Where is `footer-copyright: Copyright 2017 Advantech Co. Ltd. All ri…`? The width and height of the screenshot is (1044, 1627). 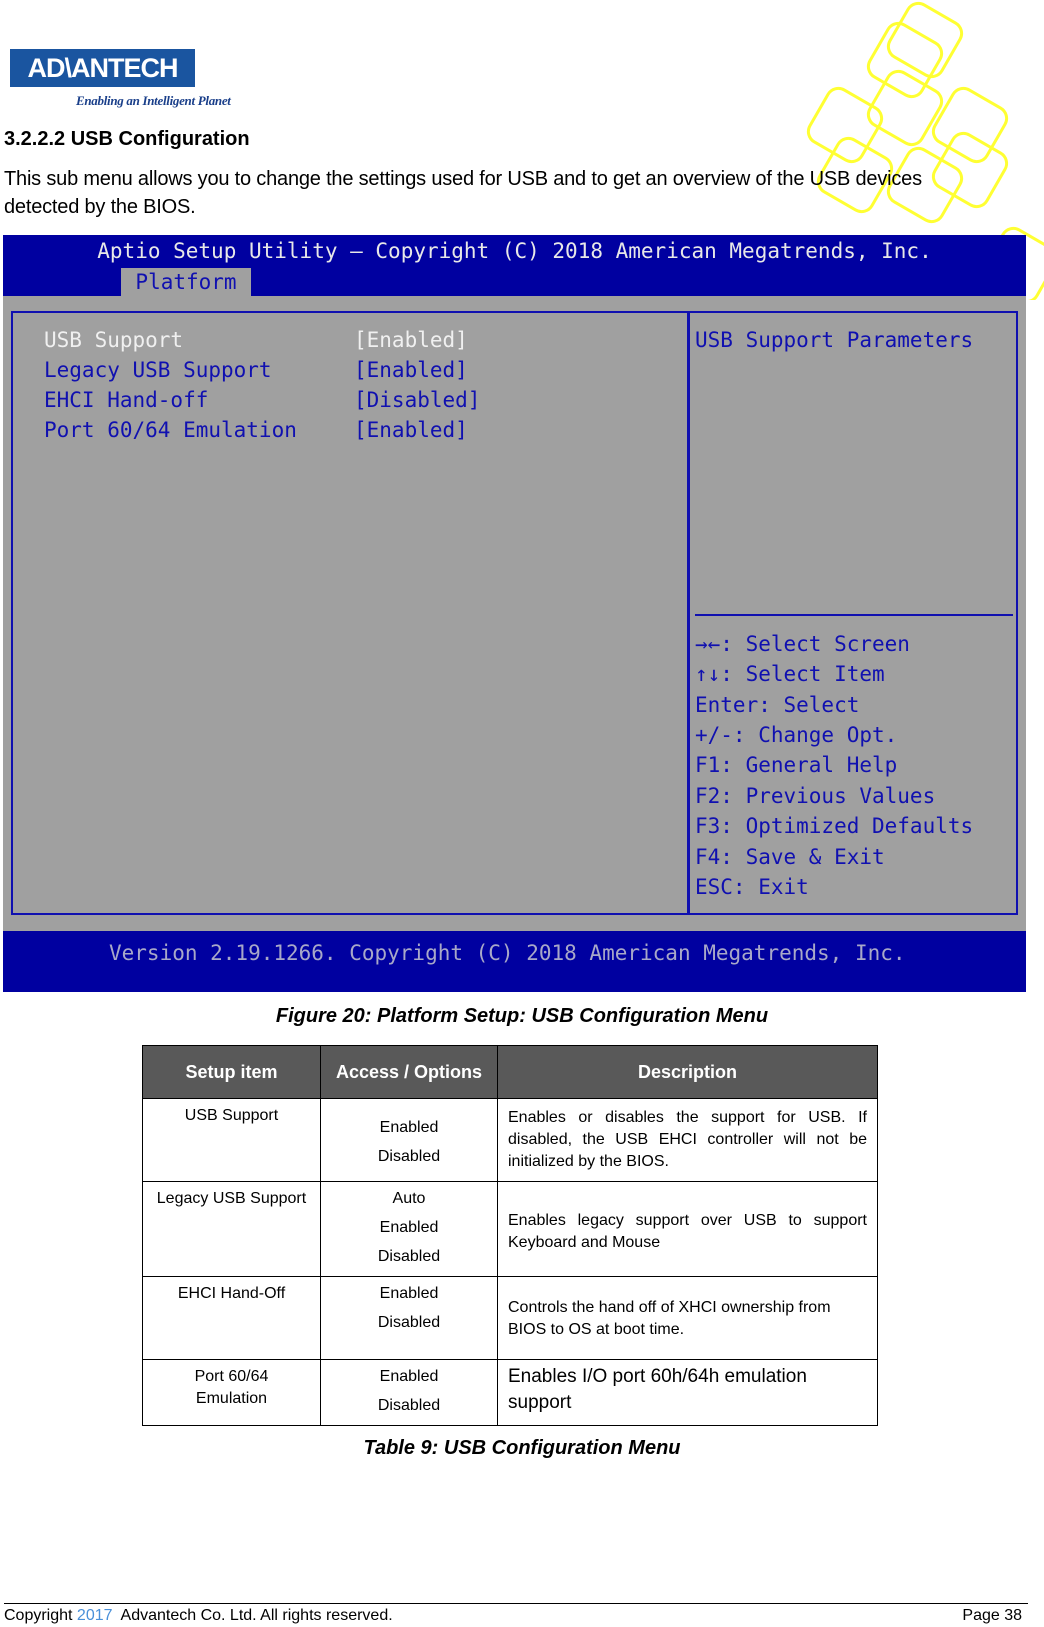
footer-copyright: Copyright 2017 Advantech Co. Ltd. All ri… is located at coordinates (198, 1616).